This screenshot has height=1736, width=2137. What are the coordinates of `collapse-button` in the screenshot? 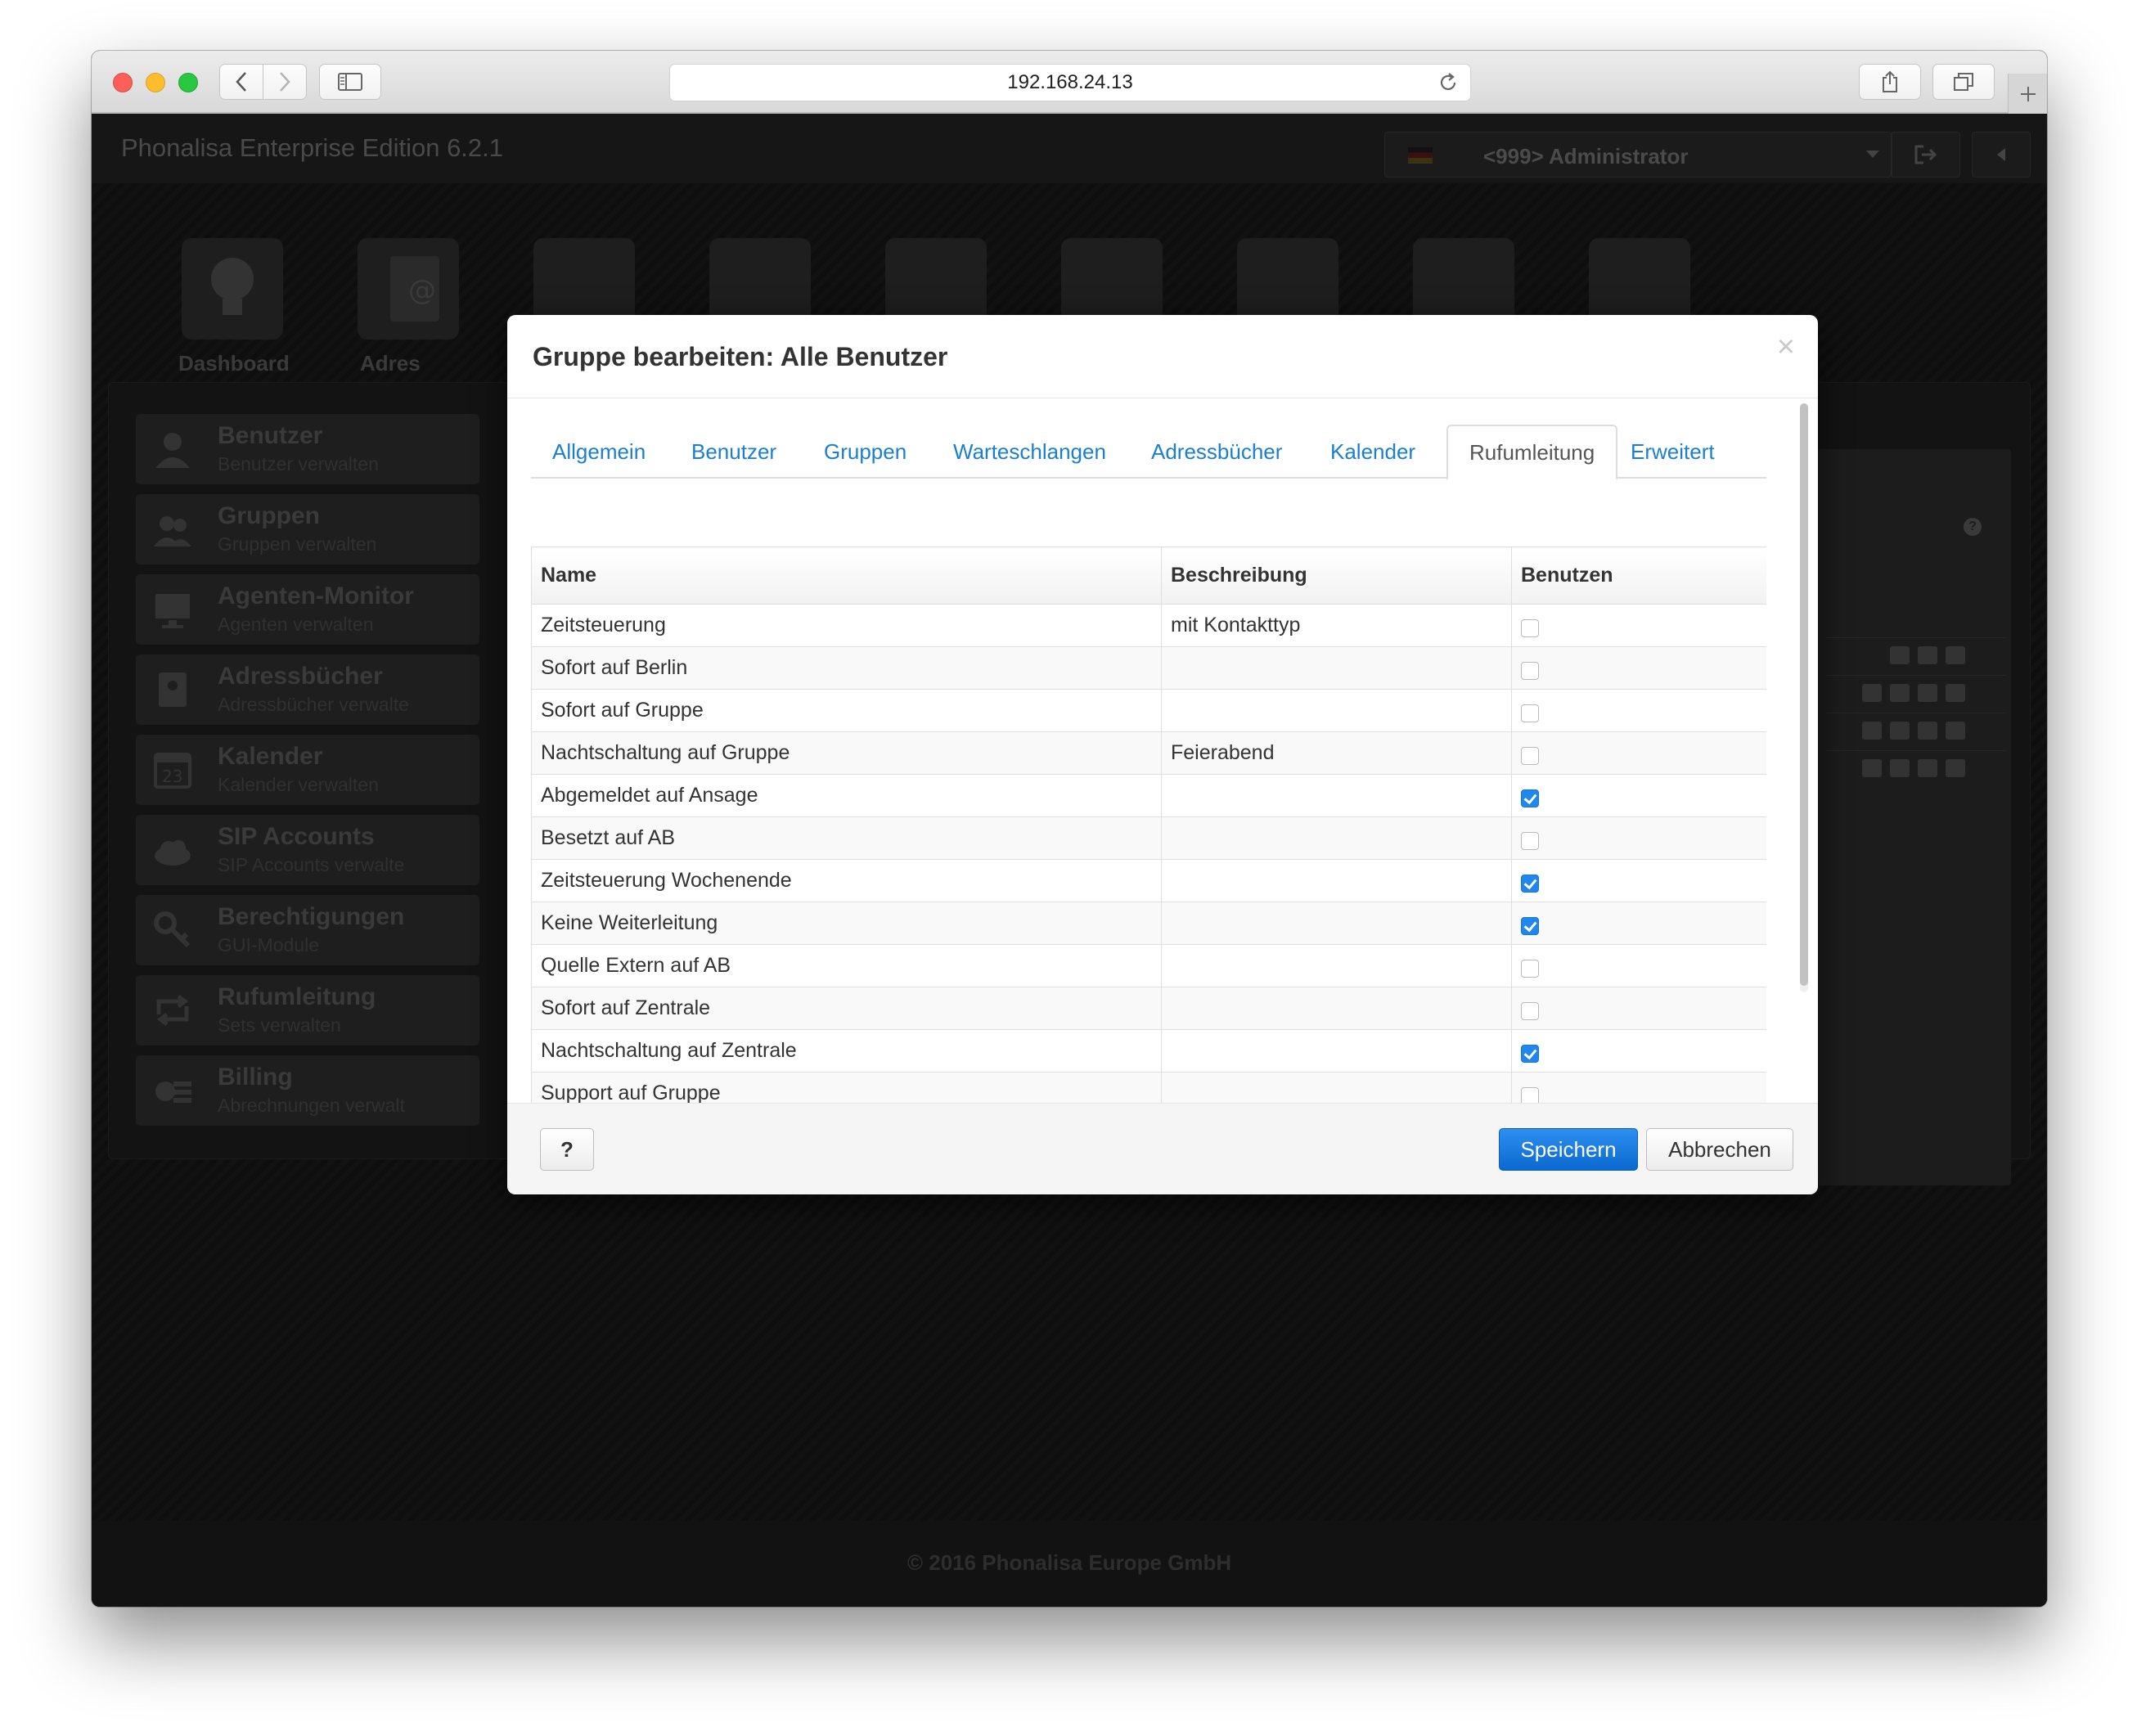 It's located at (2001, 155).